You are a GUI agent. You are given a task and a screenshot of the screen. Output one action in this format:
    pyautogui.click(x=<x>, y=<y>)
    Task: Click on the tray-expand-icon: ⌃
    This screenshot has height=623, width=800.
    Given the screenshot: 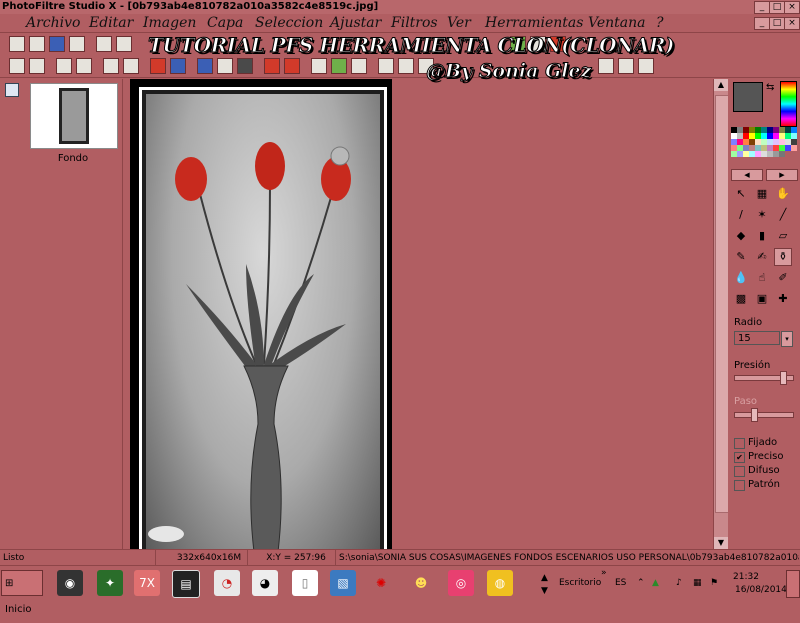 What is the action you would take?
    pyautogui.click(x=641, y=583)
    